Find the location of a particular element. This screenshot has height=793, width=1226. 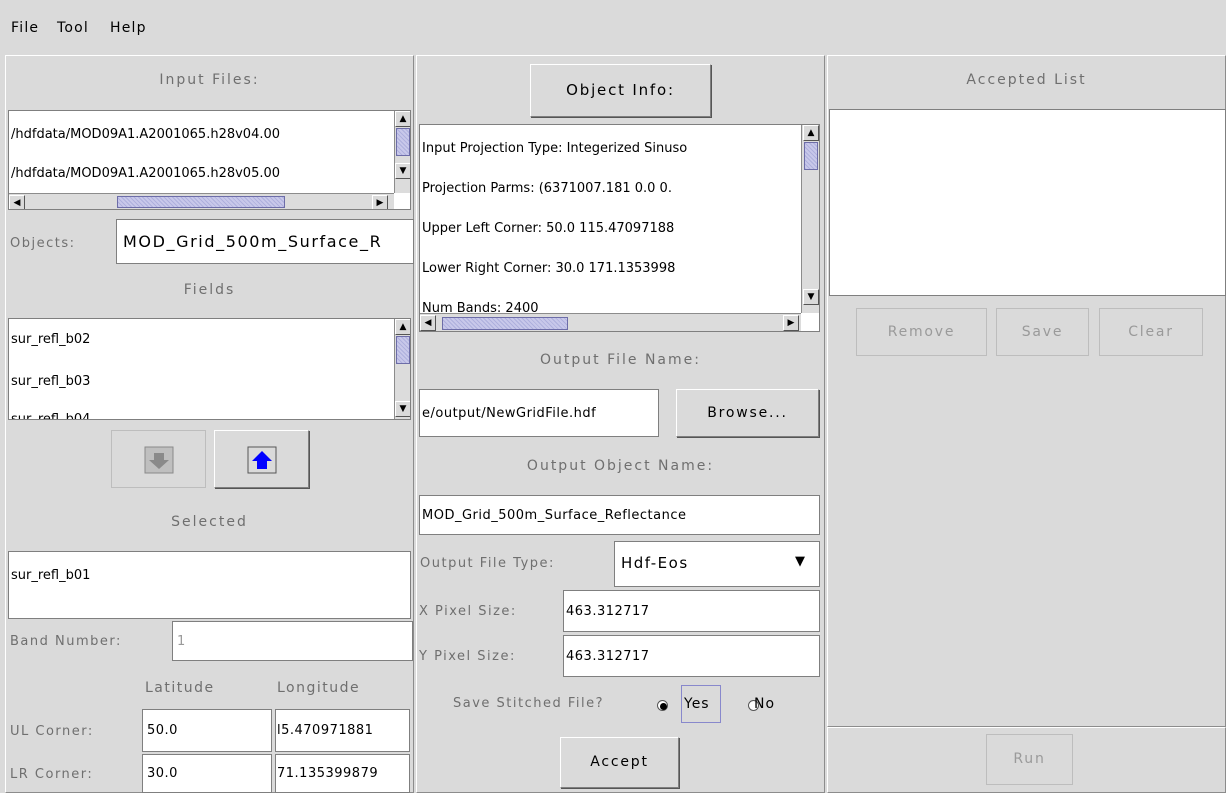

selected-list: sur_refl_b01 is located at coordinates (209, 585).